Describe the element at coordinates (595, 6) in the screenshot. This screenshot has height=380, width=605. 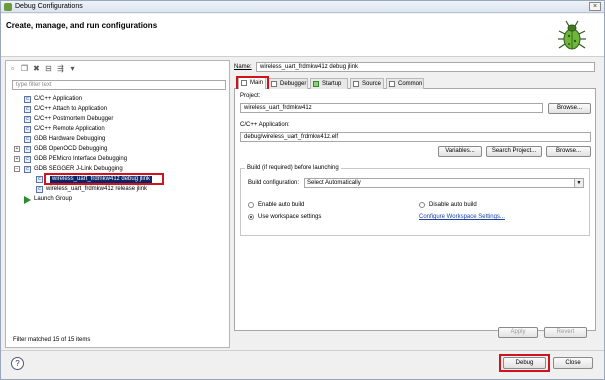
I see `close-window-button: ×` at that location.